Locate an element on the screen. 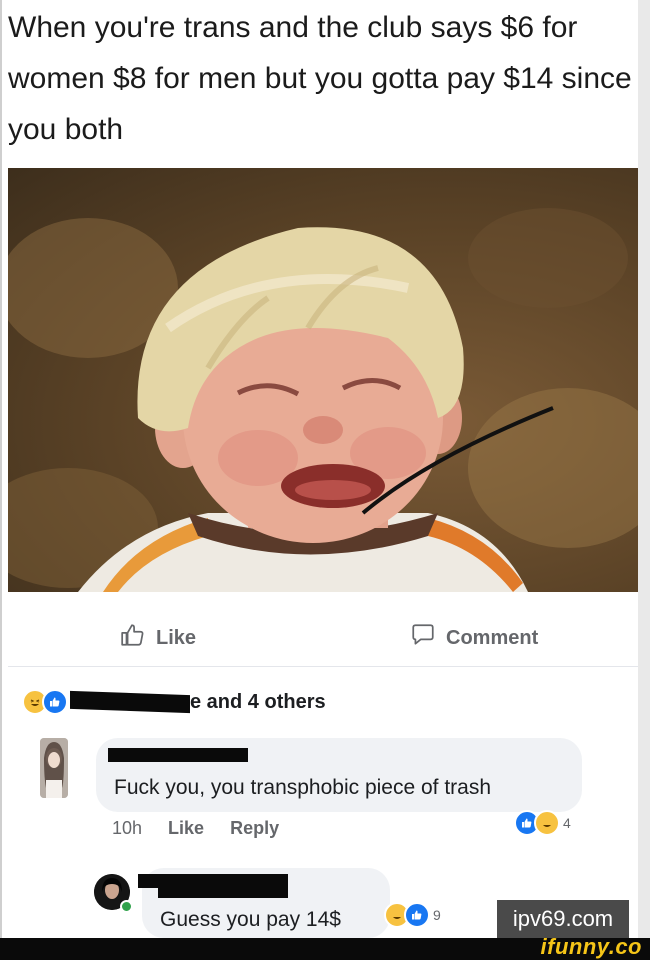  redacted-name is located at coordinates (130, 702).